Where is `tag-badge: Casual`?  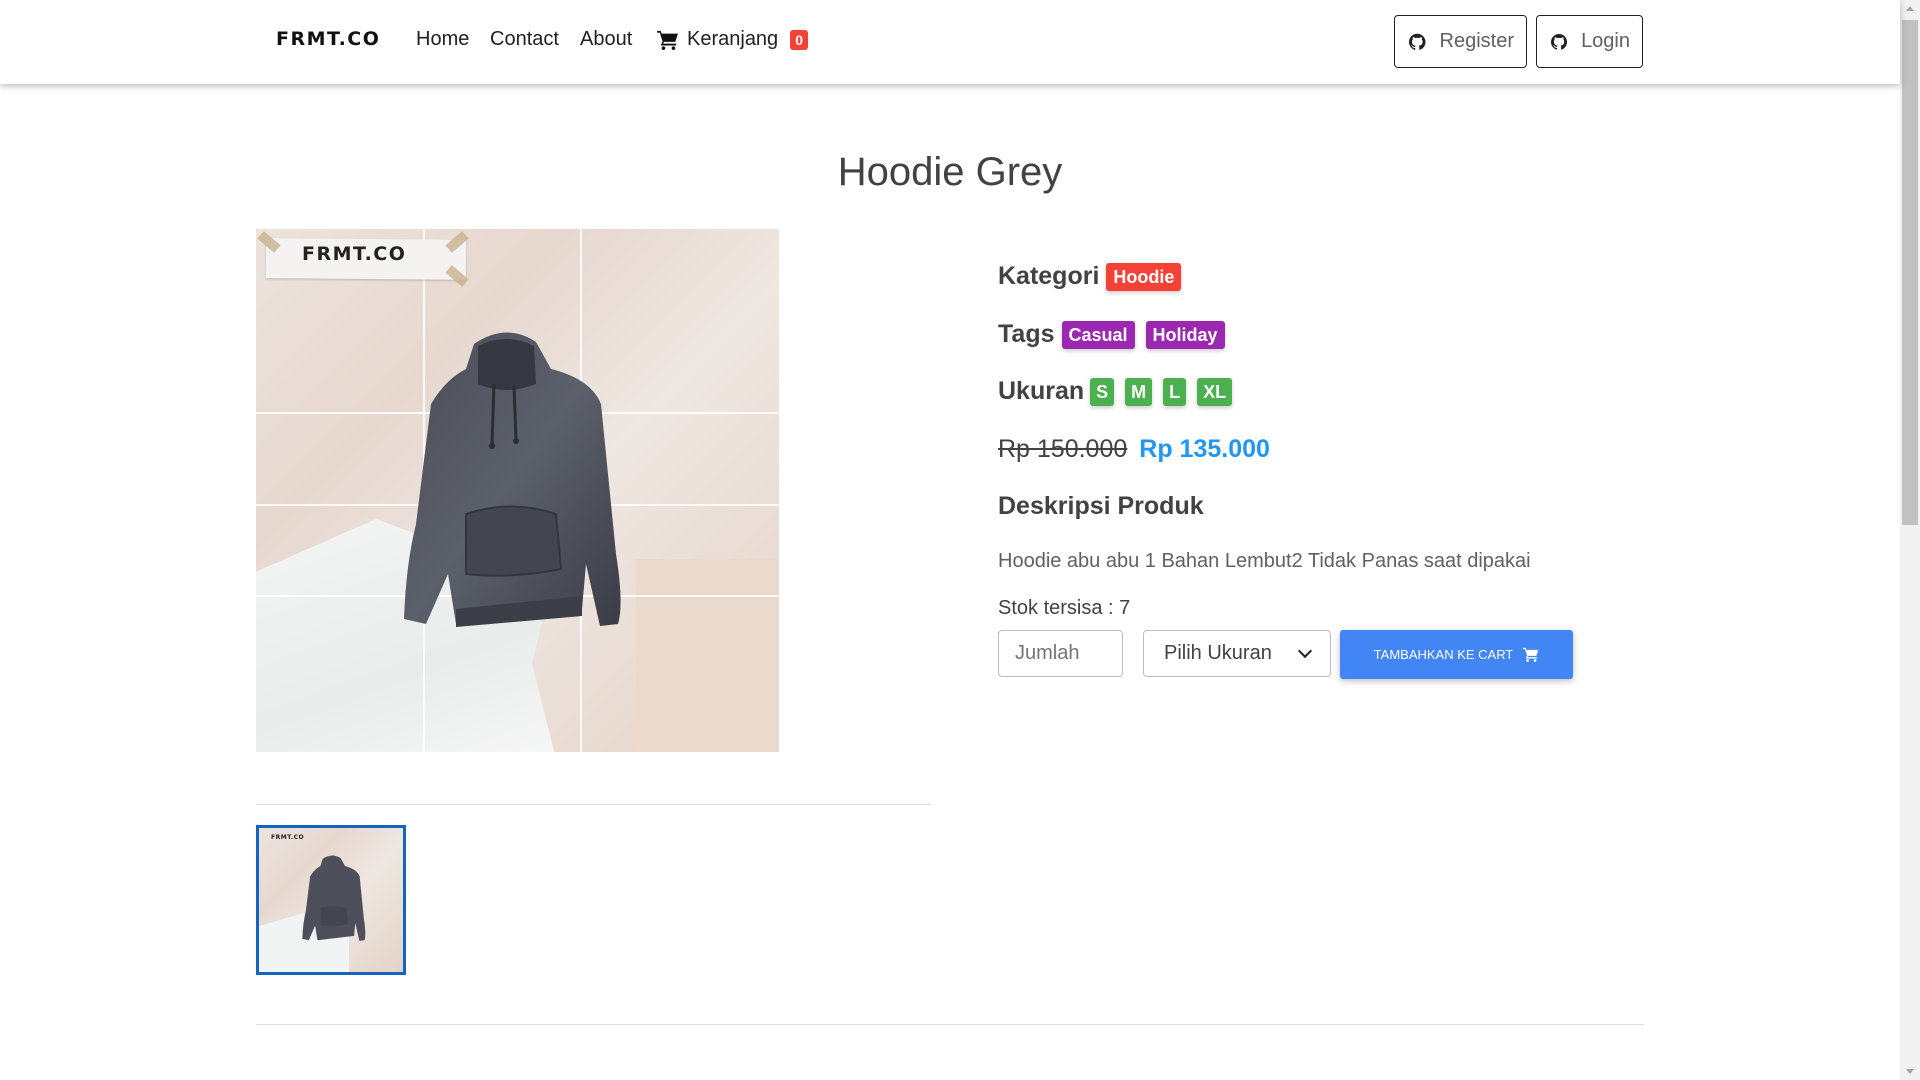
tag-badge: Casual is located at coordinates (1098, 334).